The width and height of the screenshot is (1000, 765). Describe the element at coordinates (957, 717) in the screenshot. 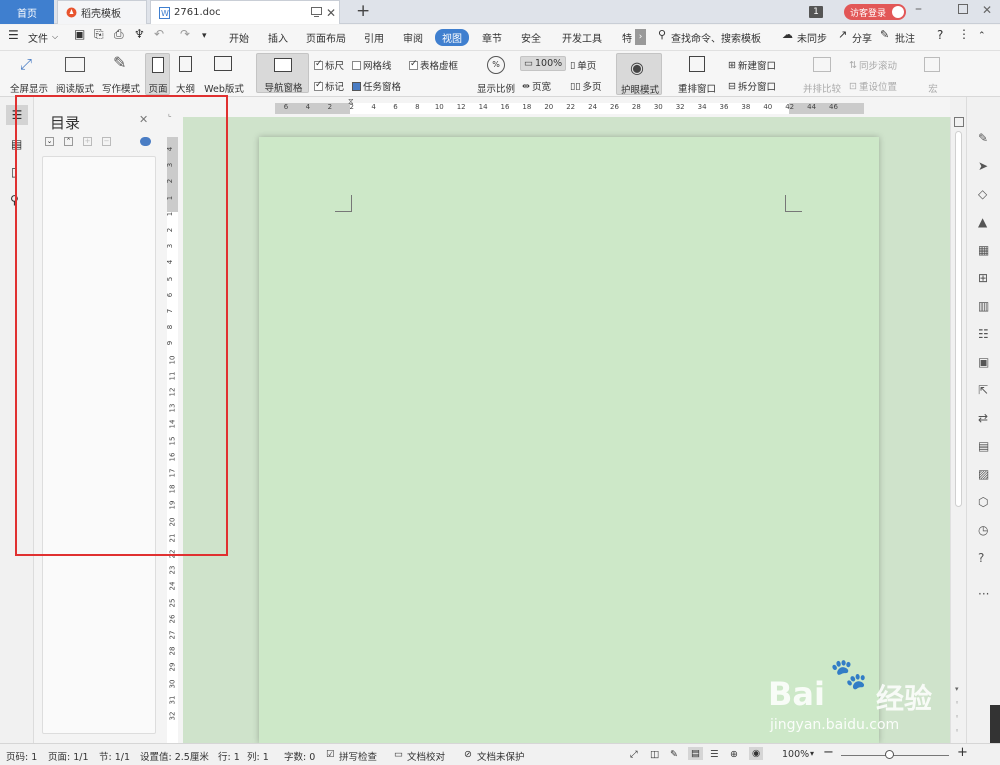

I see `select-browse-icon: ◦` at that location.